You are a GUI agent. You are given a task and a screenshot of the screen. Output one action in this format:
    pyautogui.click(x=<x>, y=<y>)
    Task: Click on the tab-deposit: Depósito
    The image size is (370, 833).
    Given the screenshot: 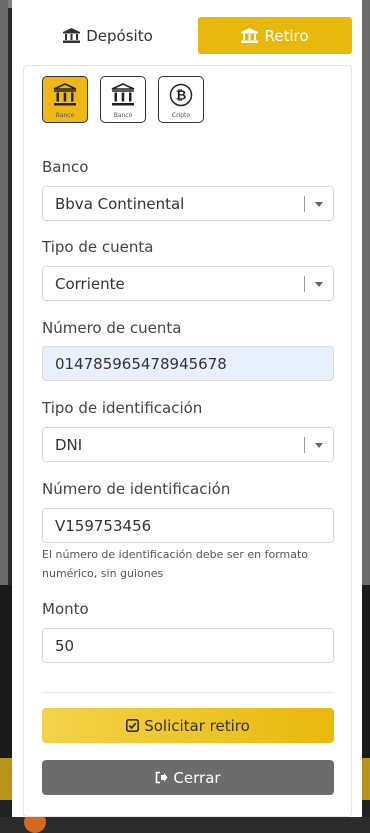 What is the action you would take?
    pyautogui.click(x=108, y=35)
    